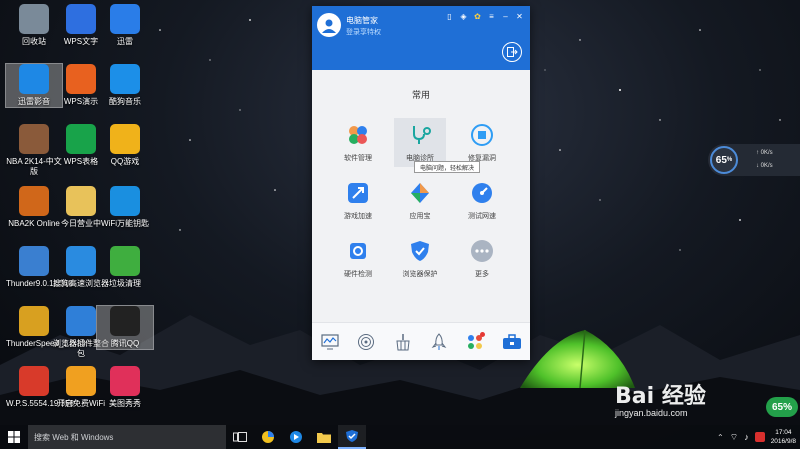 This screenshot has height=449, width=800. Describe the element at coordinates (477, 16) in the screenshot. I see `gift-icon: ✿` at that location.